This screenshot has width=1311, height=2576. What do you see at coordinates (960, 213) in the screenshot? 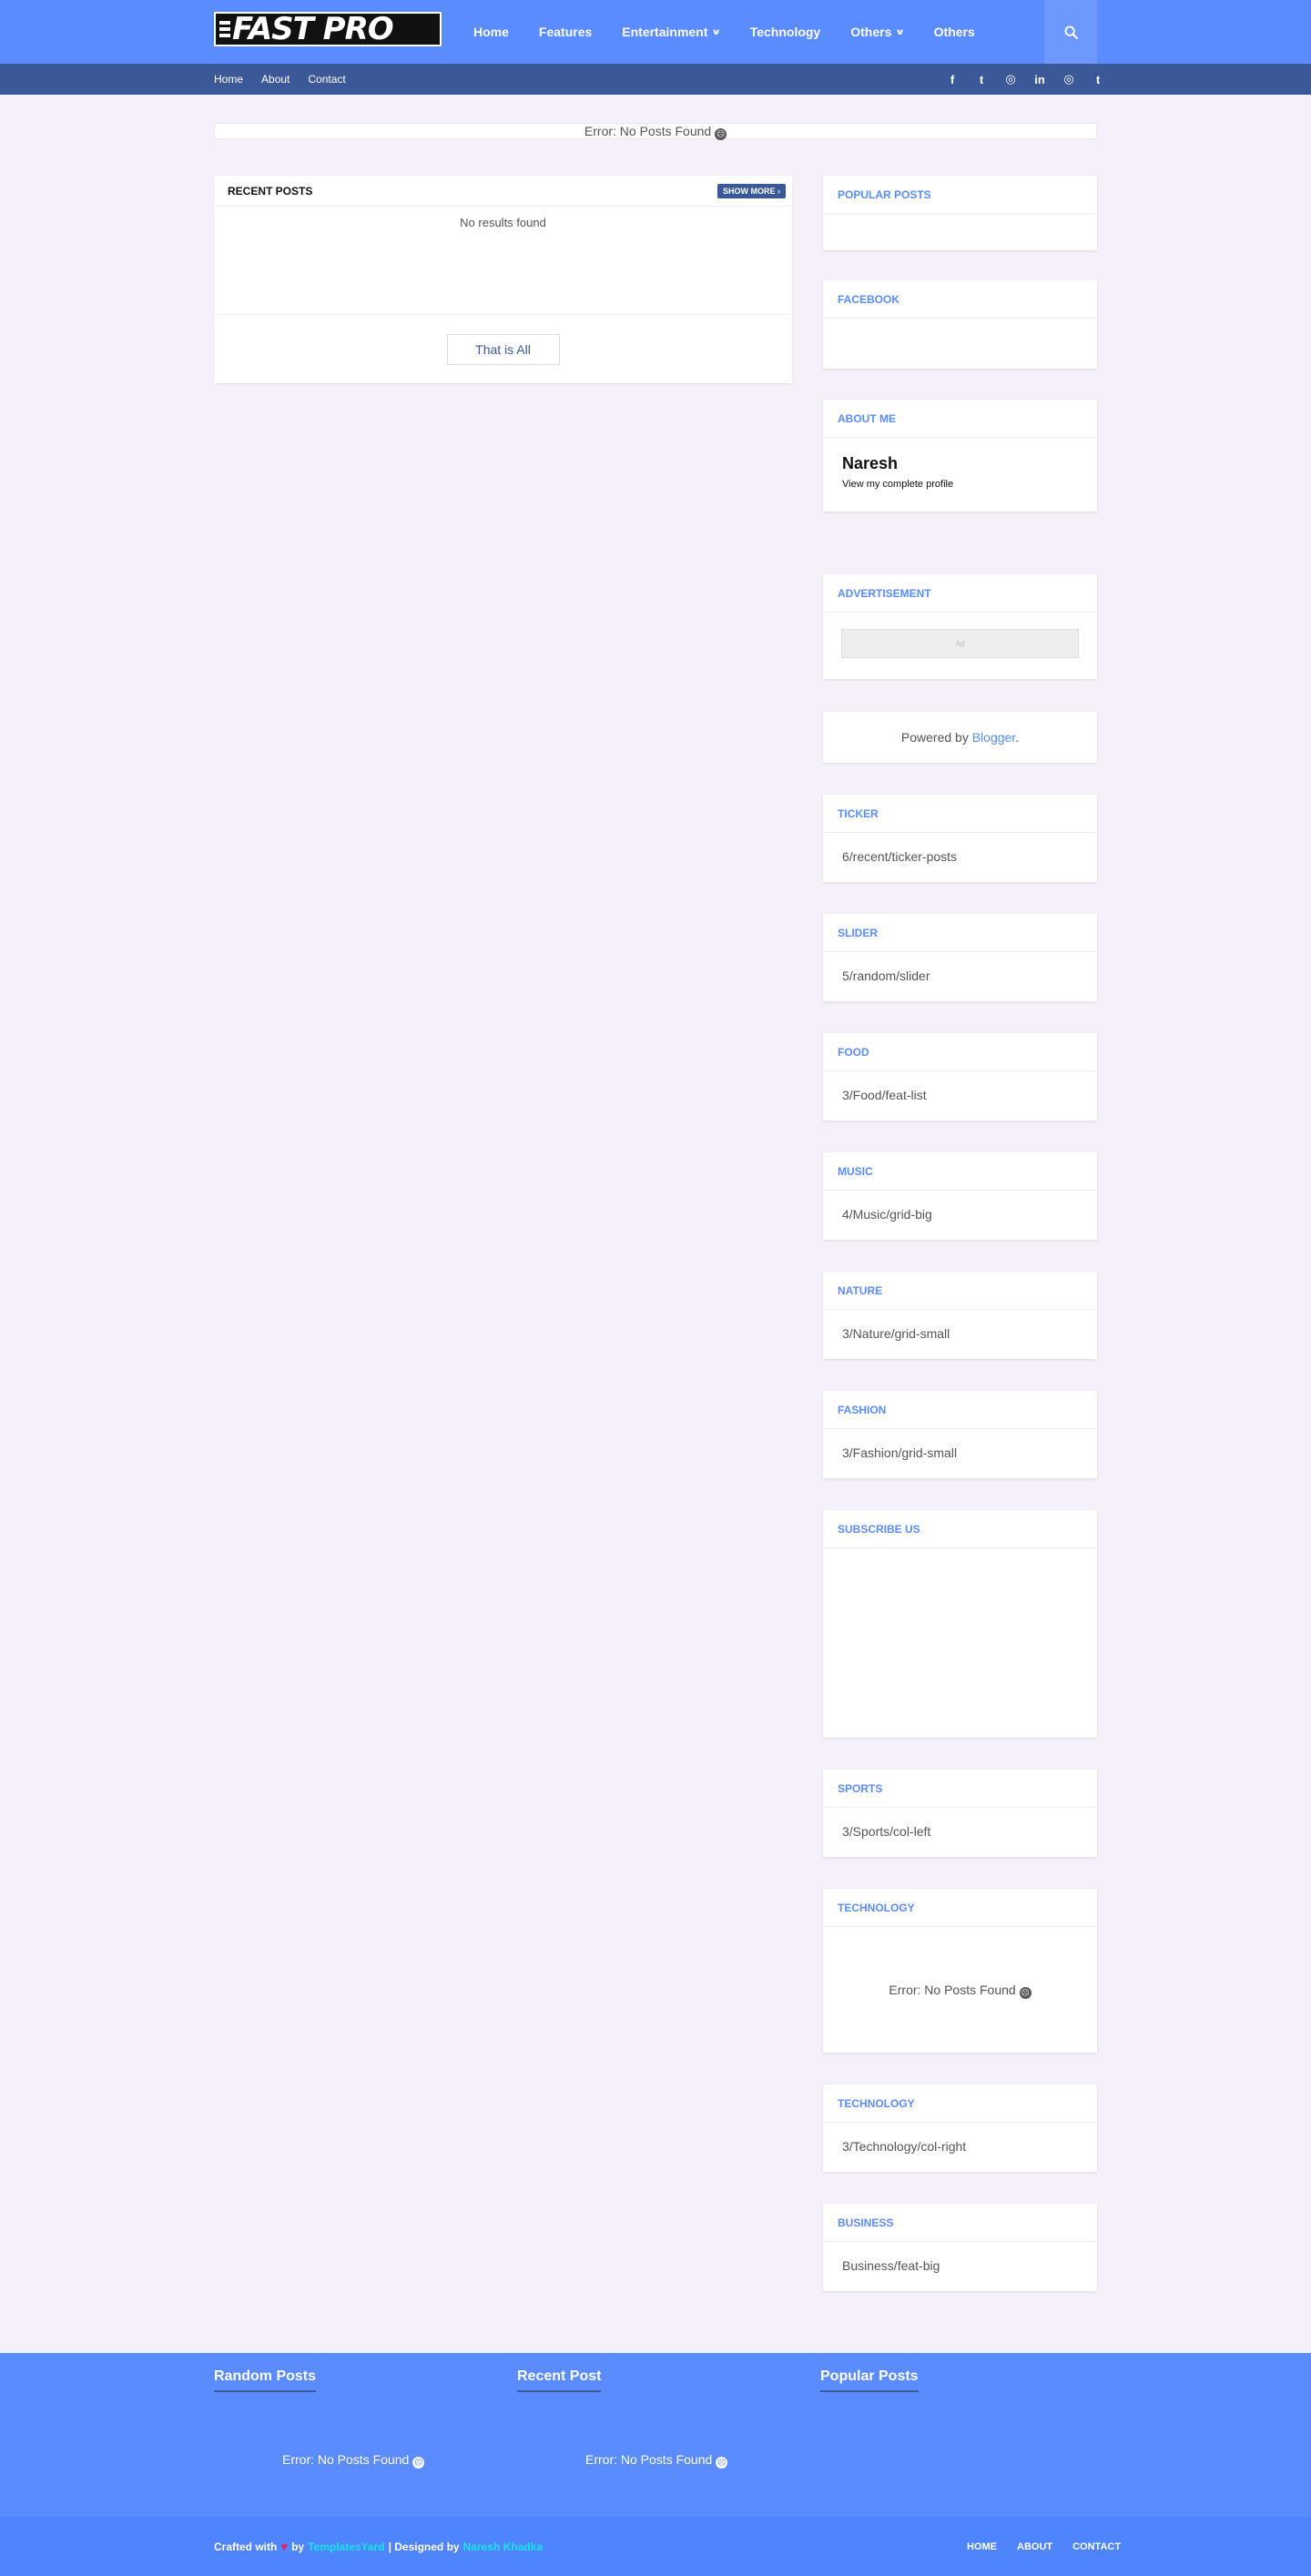
I see `popular-posts-widget: POPULAR POSTS` at bounding box center [960, 213].